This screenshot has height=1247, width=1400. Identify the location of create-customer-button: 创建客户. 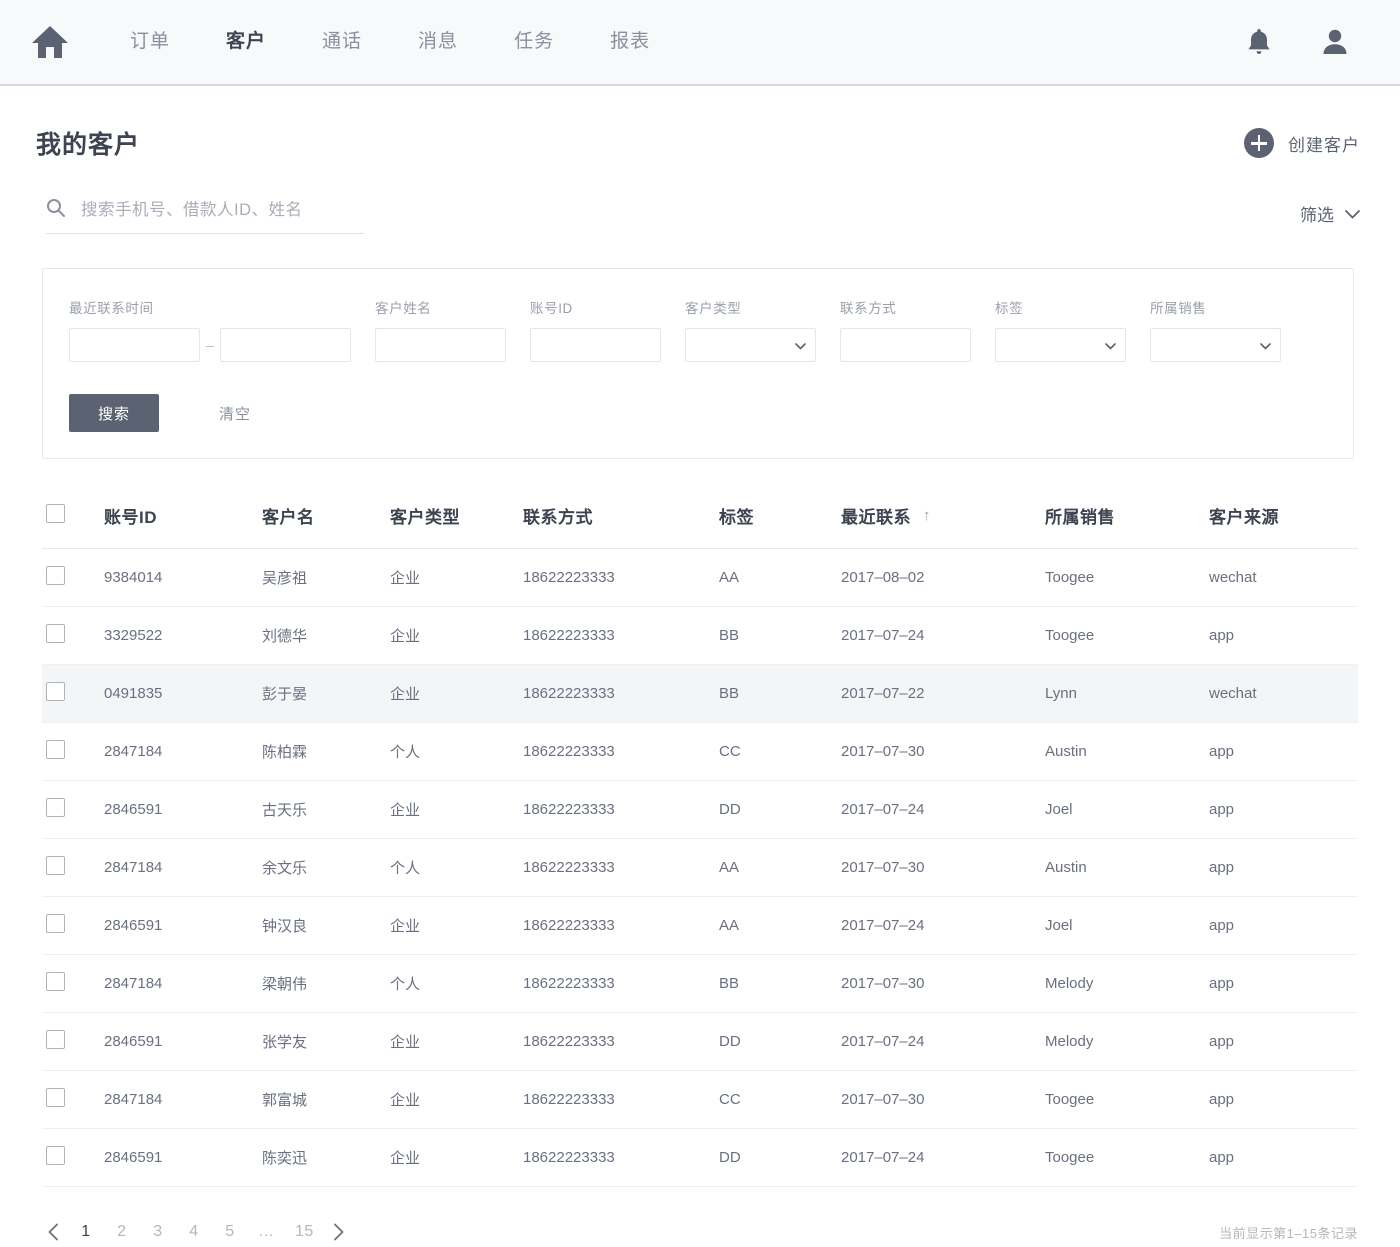
(1302, 143).